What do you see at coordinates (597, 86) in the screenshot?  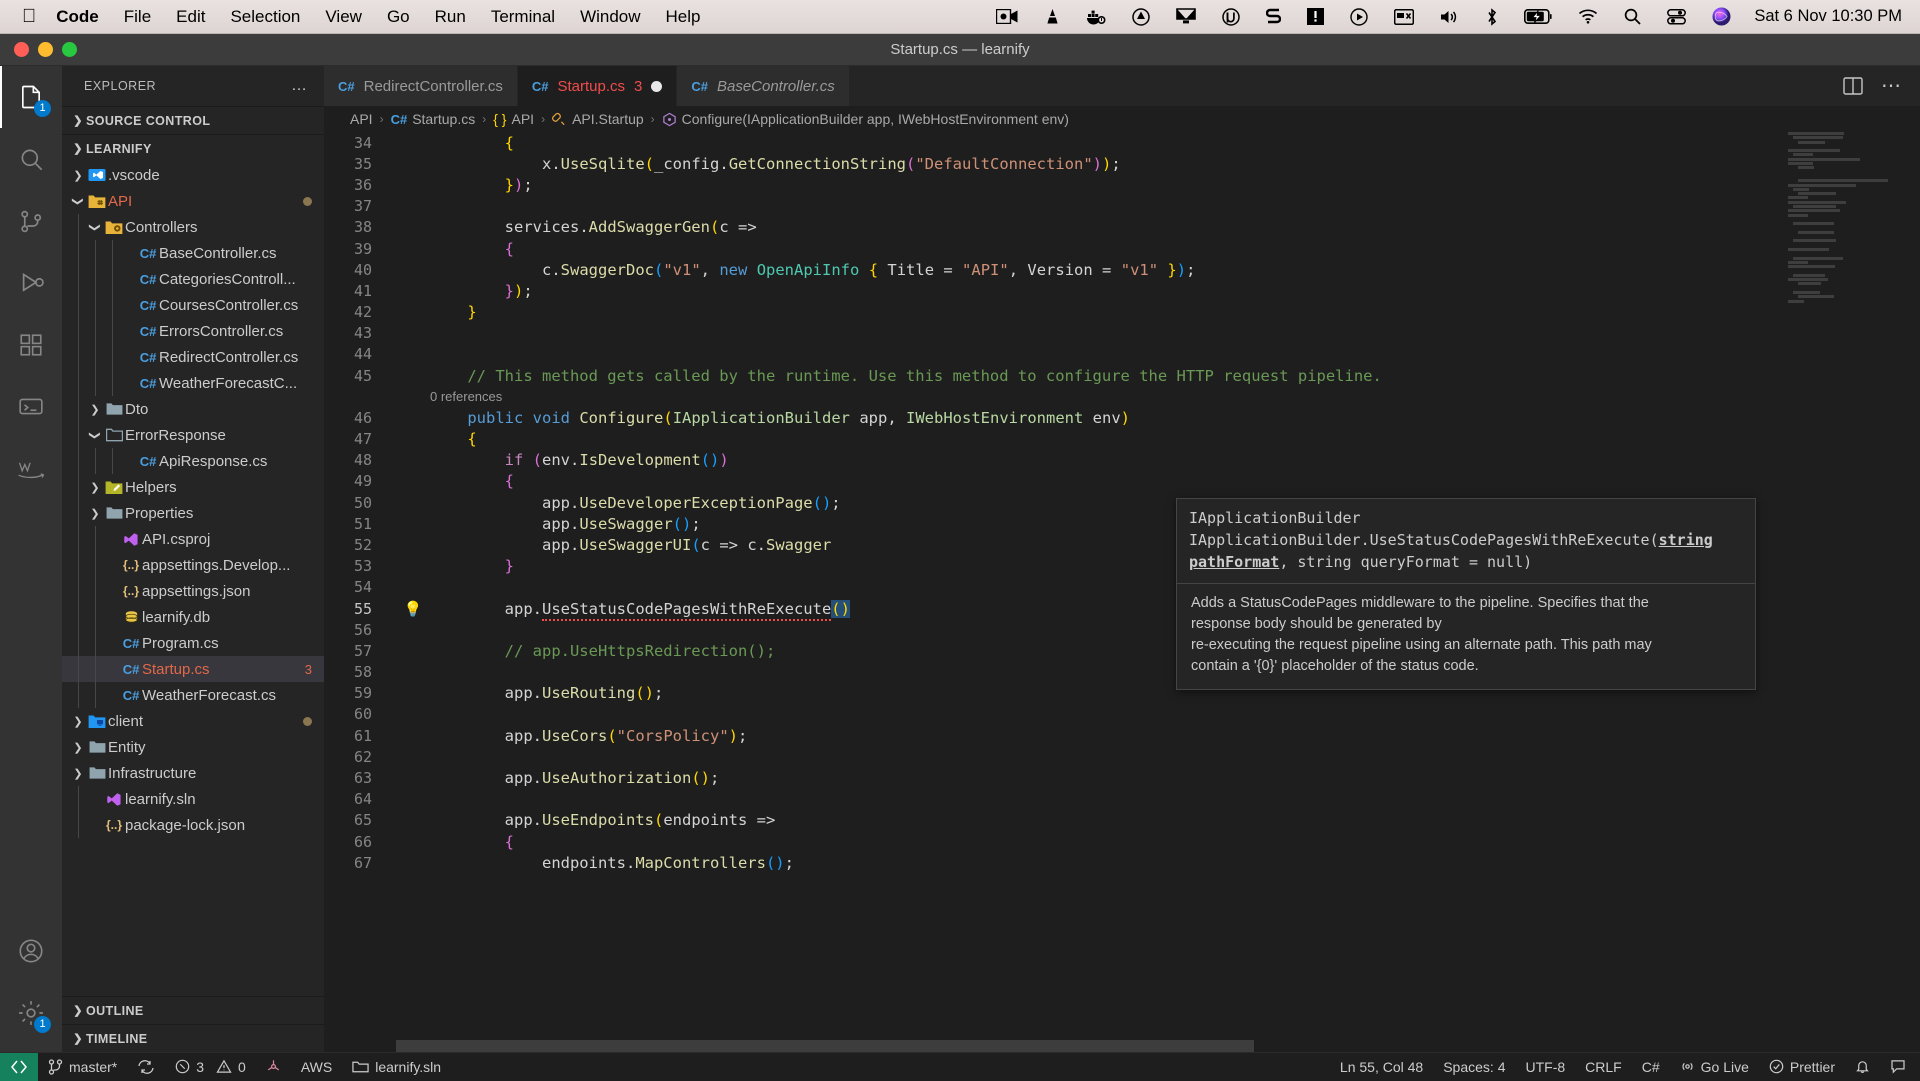 I see `editor-tab: C# Startup.cs 3` at bounding box center [597, 86].